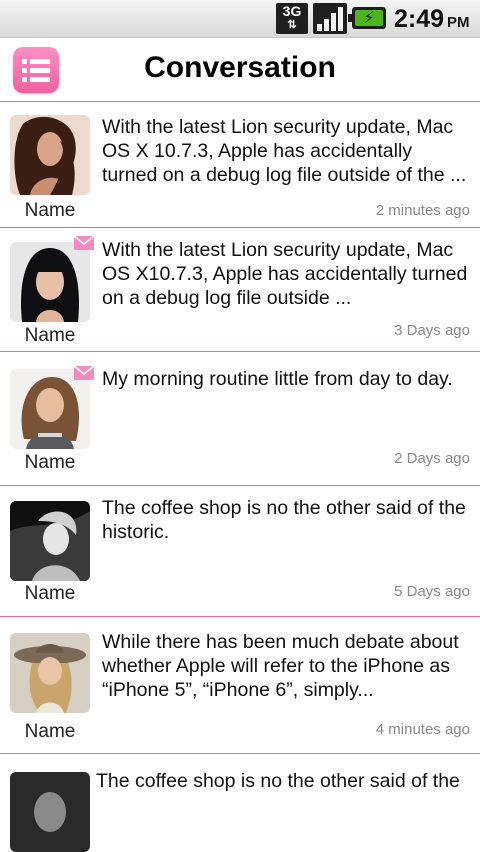  I want to click on clock: 2:49 PM, so click(432, 21).